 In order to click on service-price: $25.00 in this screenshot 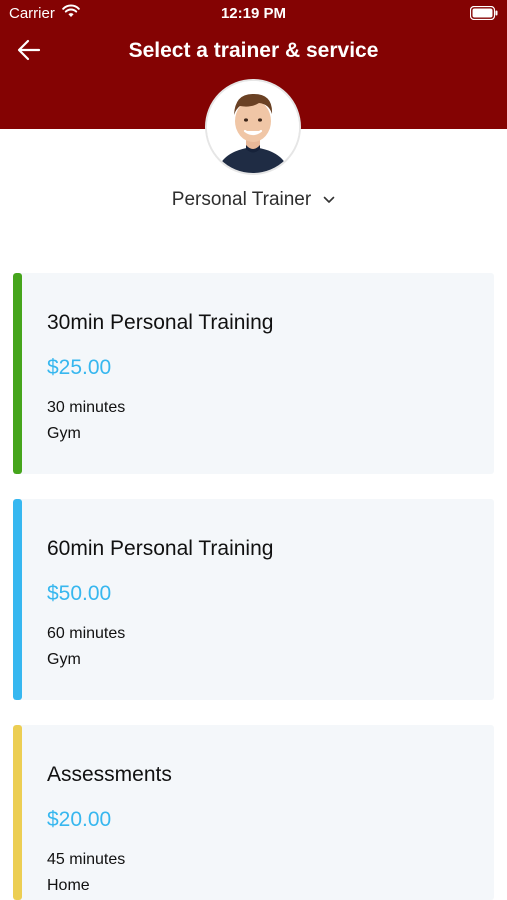, I will do `click(79, 367)`.